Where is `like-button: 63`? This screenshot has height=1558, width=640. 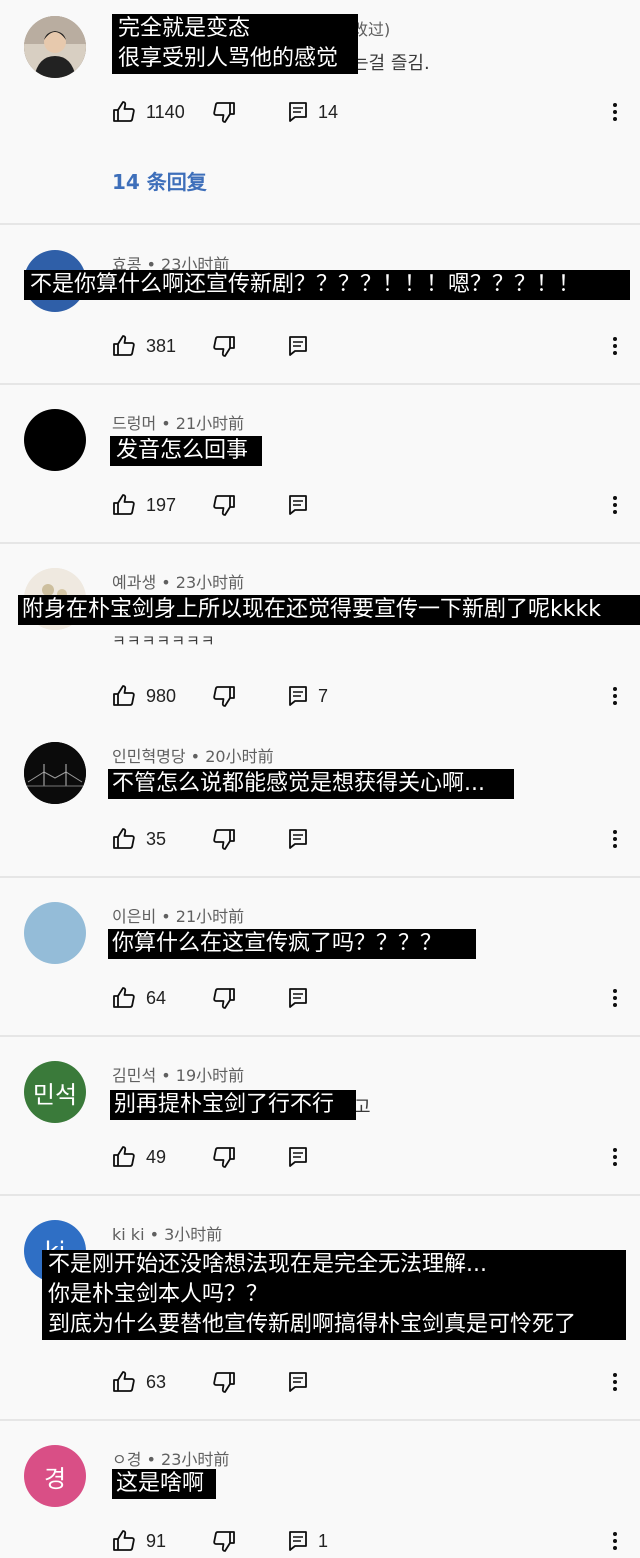 like-button: 63 is located at coordinates (139, 1382).